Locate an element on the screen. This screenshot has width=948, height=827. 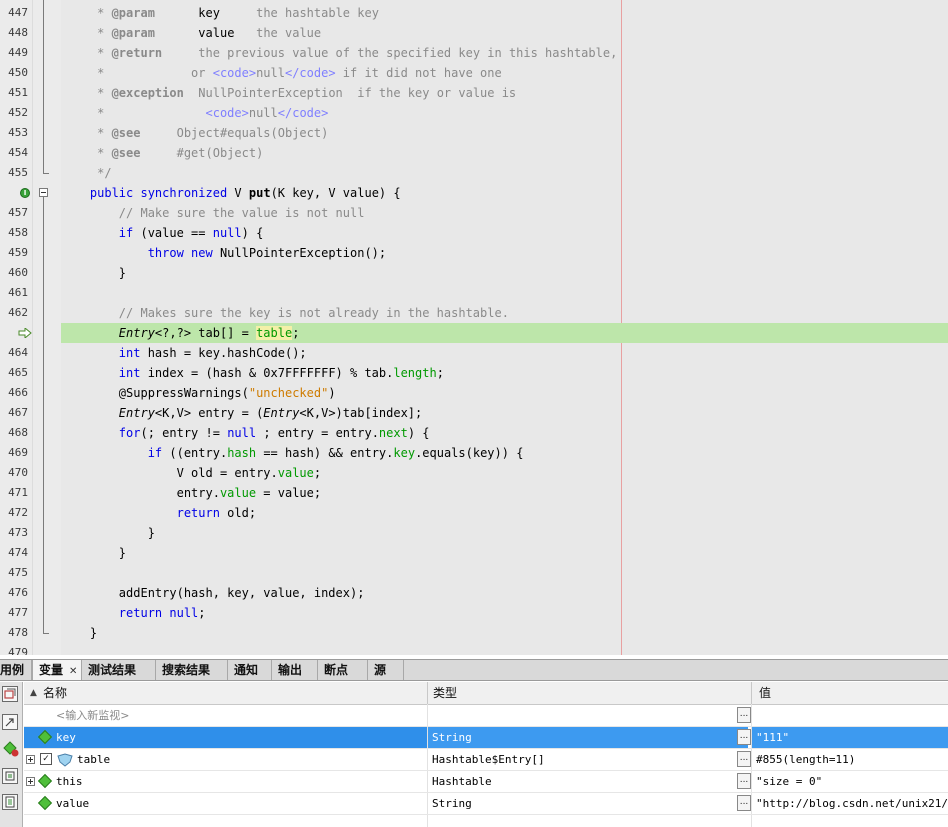
code-line: 458 if (value == null) { is located at coordinates (474, 233).